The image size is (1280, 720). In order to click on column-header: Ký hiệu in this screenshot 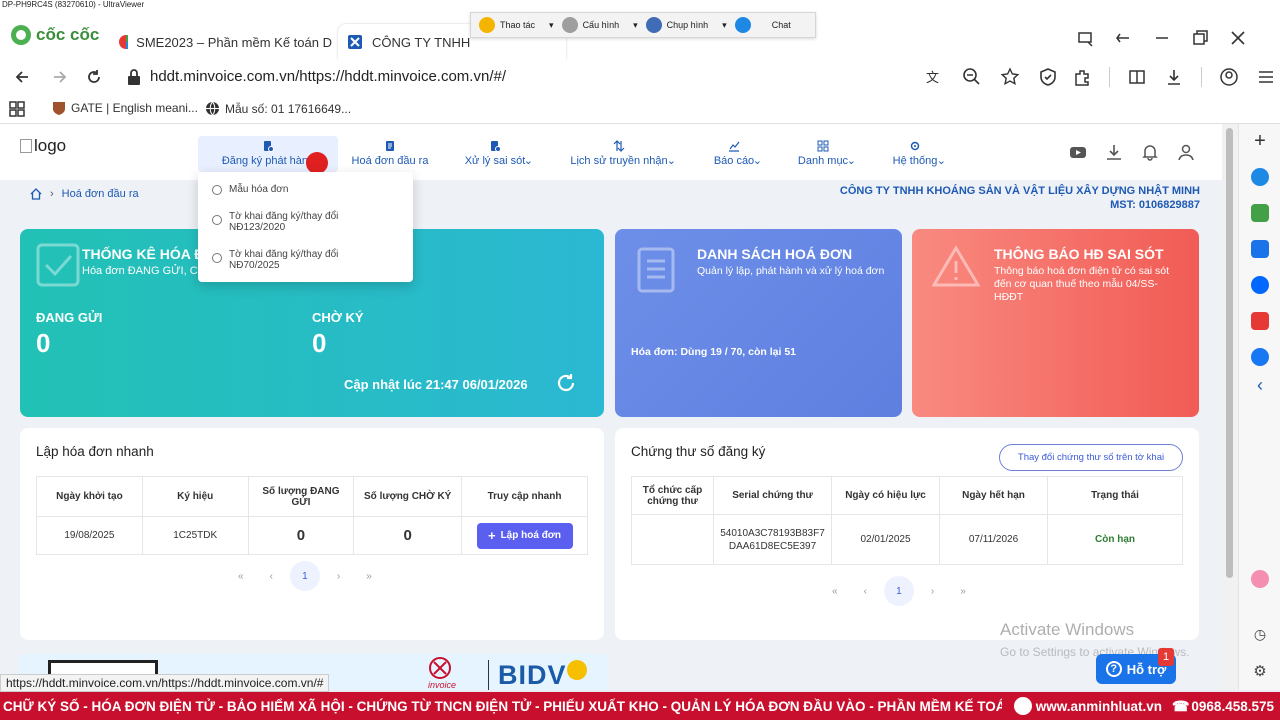, I will do `click(195, 496)`.